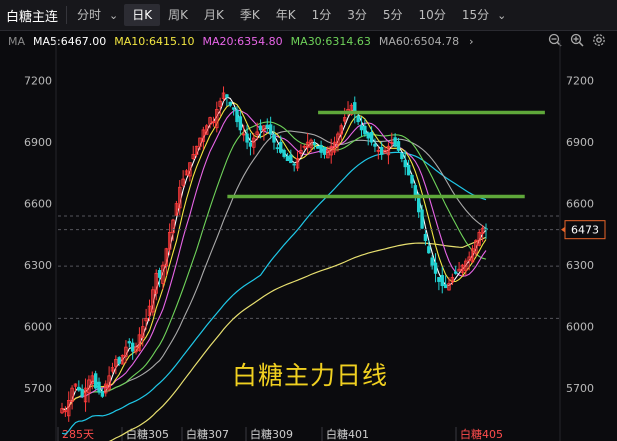 The image size is (617, 441). What do you see at coordinates (585, 230) in the screenshot?
I see `current-price-label: 6473` at bounding box center [585, 230].